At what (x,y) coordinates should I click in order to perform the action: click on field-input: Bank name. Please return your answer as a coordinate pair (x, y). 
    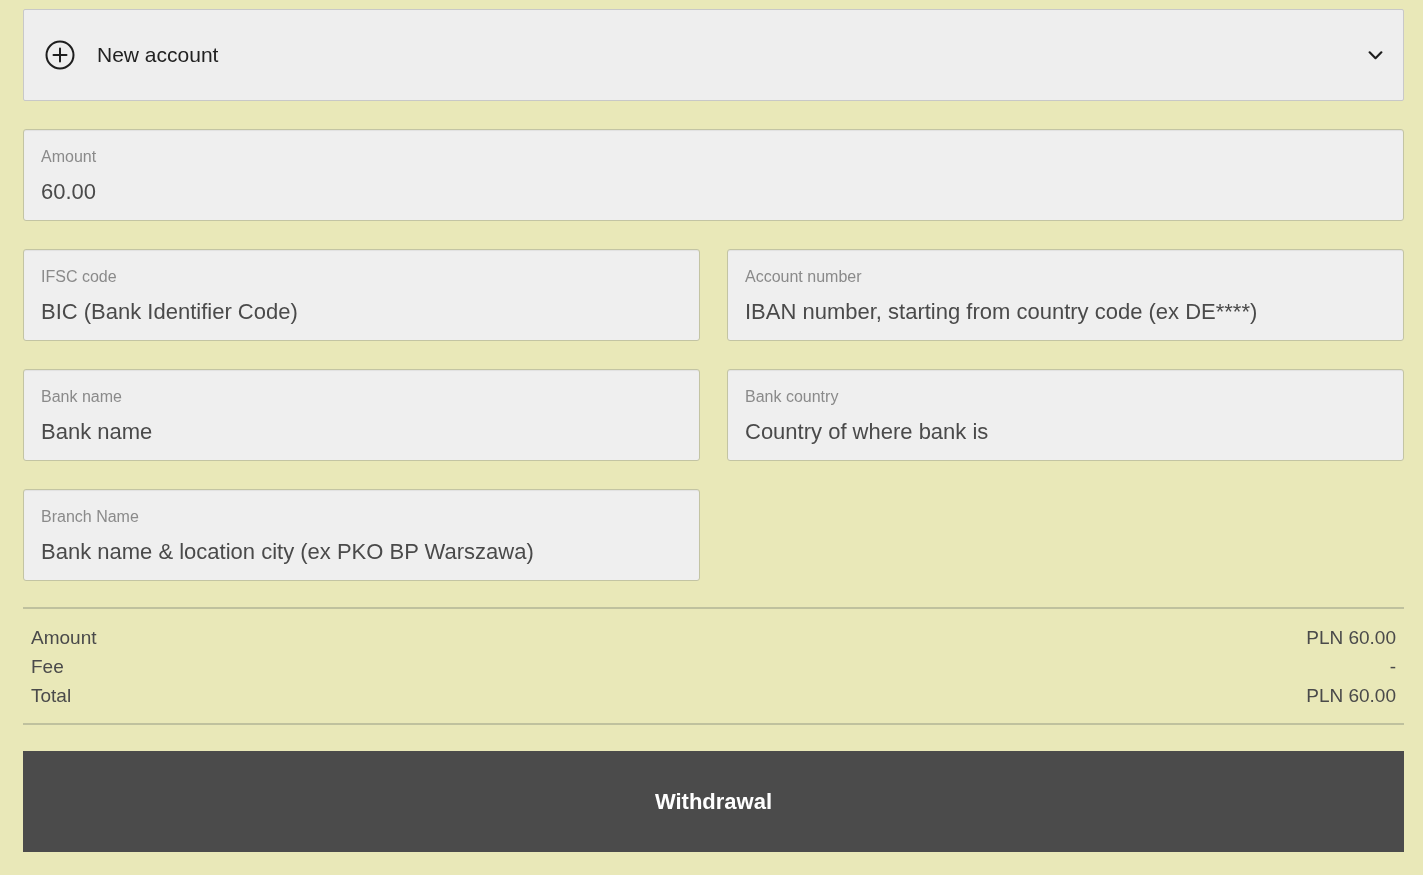
    Looking at the image, I should click on (361, 432).